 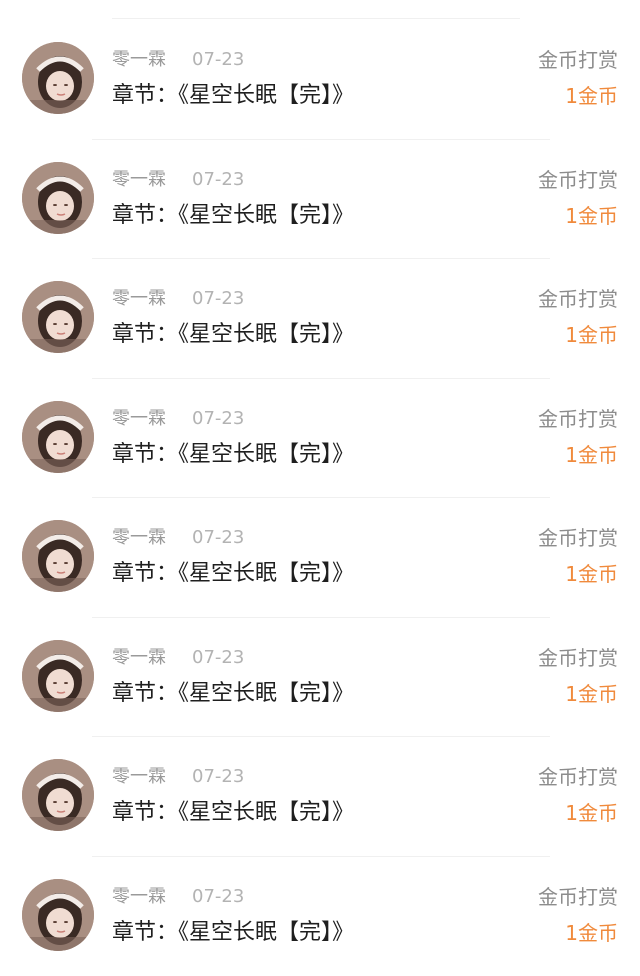 I want to click on top-divider, so click(x=316, y=18).